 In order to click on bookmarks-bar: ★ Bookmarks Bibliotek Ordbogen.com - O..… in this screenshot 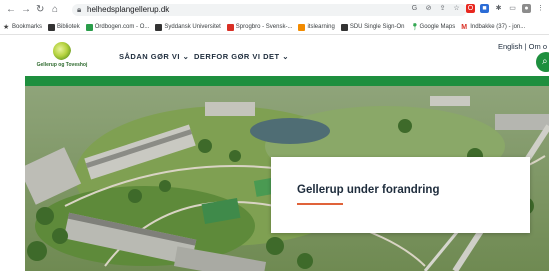, I will do `click(274, 27)`.